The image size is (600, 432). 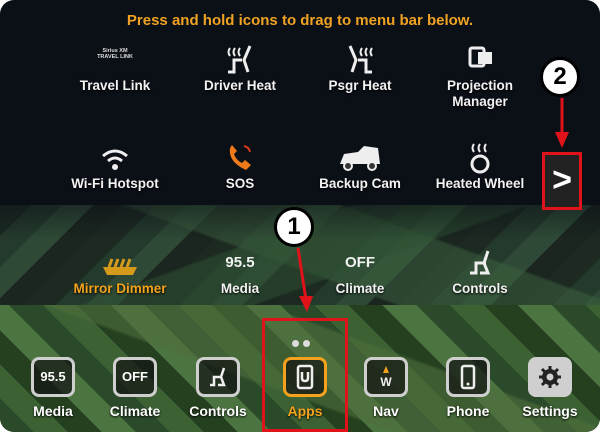 I want to click on callout-2: 2, so click(x=560, y=77).